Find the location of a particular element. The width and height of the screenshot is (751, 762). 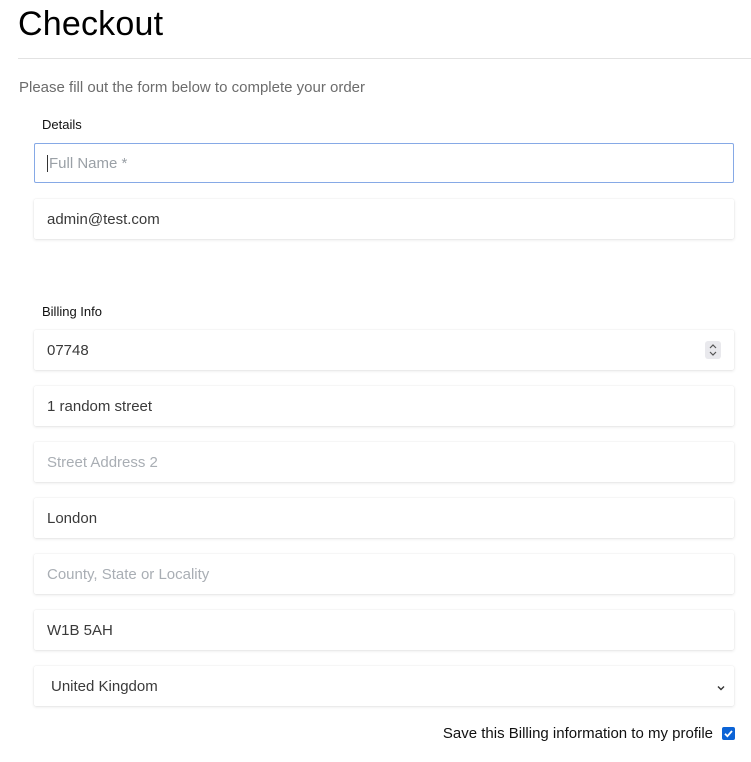

postcode-input: W1B 5AH is located at coordinates (384, 630).